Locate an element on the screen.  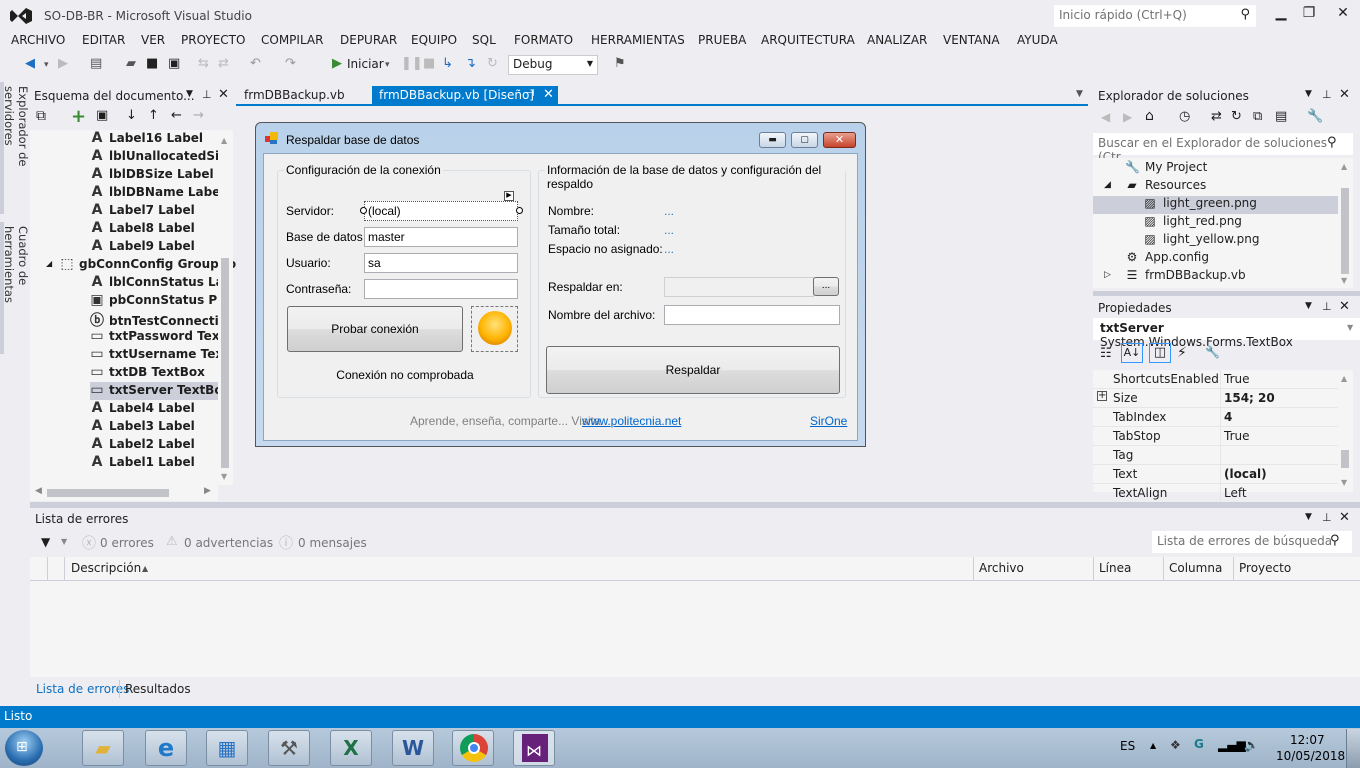
splitter is located at coordinates (1226, 293).